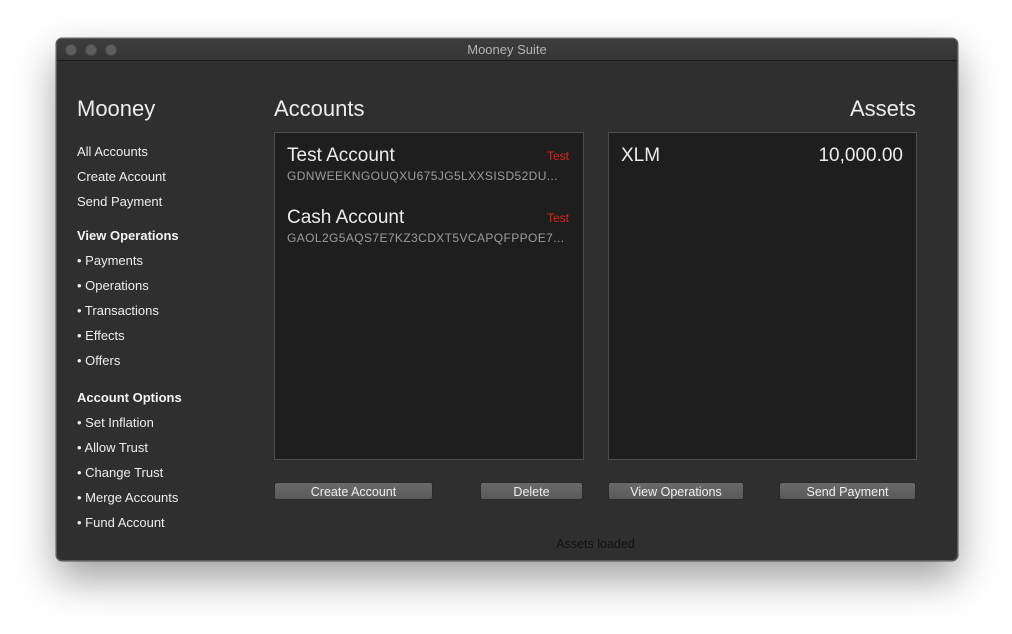  I want to click on view-operations-button: View Operations, so click(676, 491).